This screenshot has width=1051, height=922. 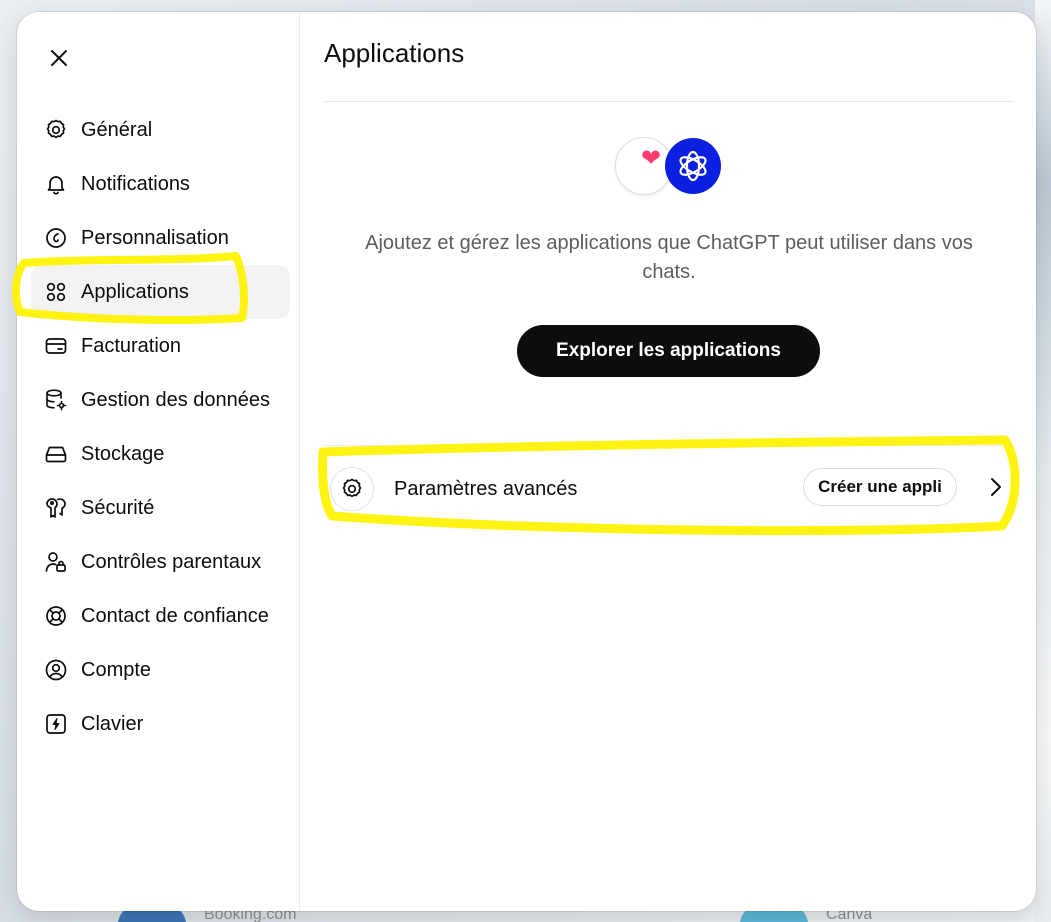 I want to click on sidebar-item-label: Contact de confiance, so click(x=175, y=615).